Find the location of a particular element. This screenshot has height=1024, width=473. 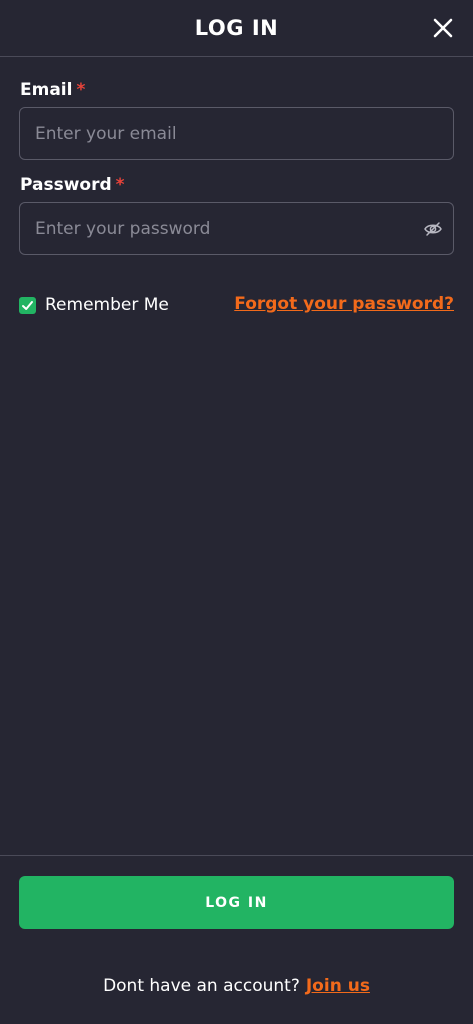

password-visibility-toggle is located at coordinates (433, 229).